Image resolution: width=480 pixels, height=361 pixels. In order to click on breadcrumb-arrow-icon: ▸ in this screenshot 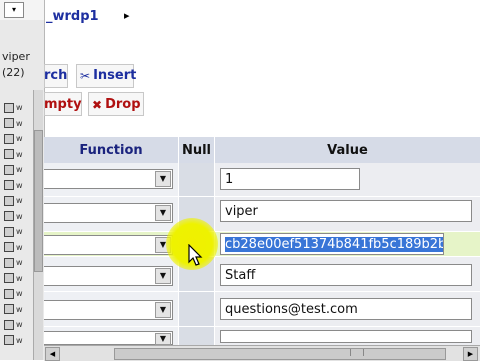, I will do `click(127, 15)`.